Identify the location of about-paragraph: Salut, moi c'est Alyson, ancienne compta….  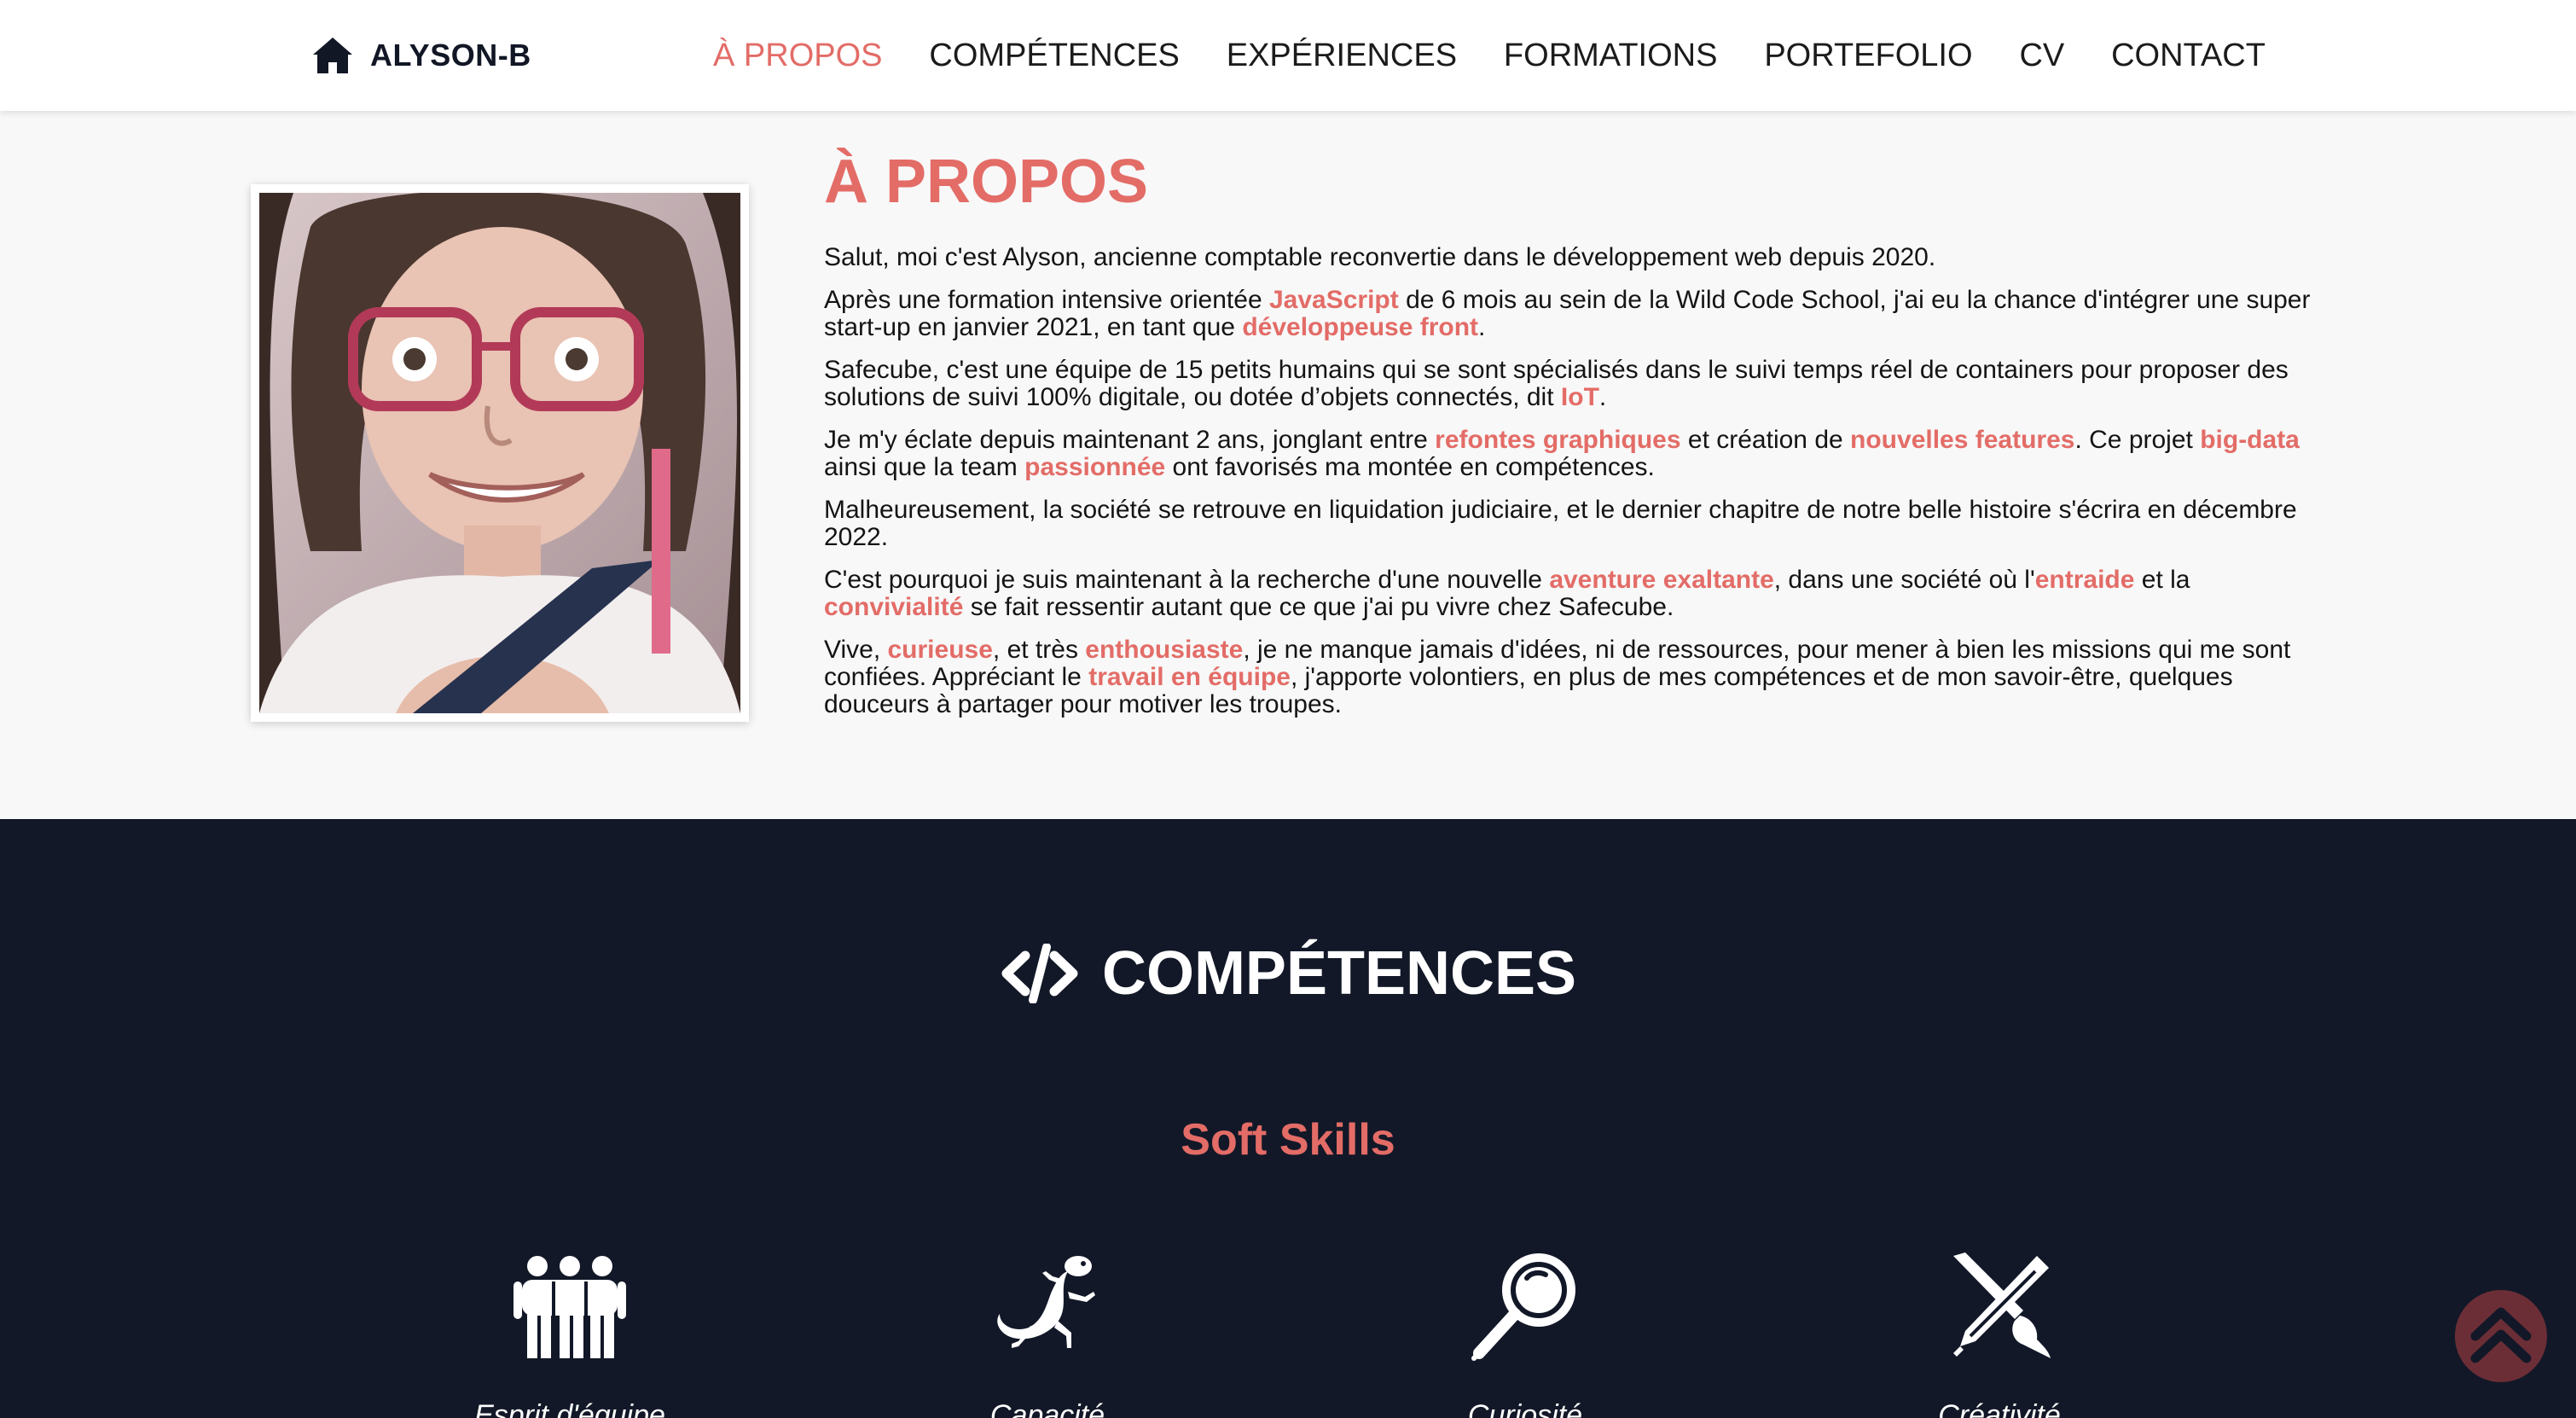
(1380, 257).